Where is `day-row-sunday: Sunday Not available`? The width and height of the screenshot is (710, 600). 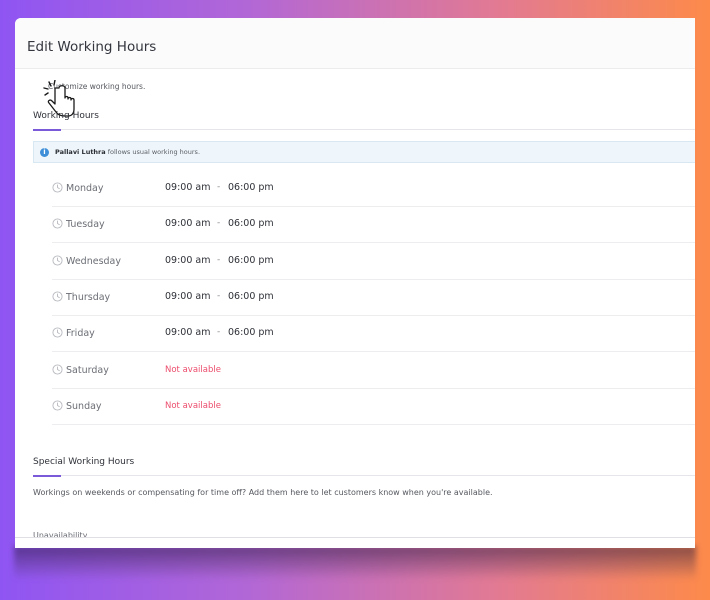
day-row-sunday: Sunday Not available is located at coordinates (373, 406).